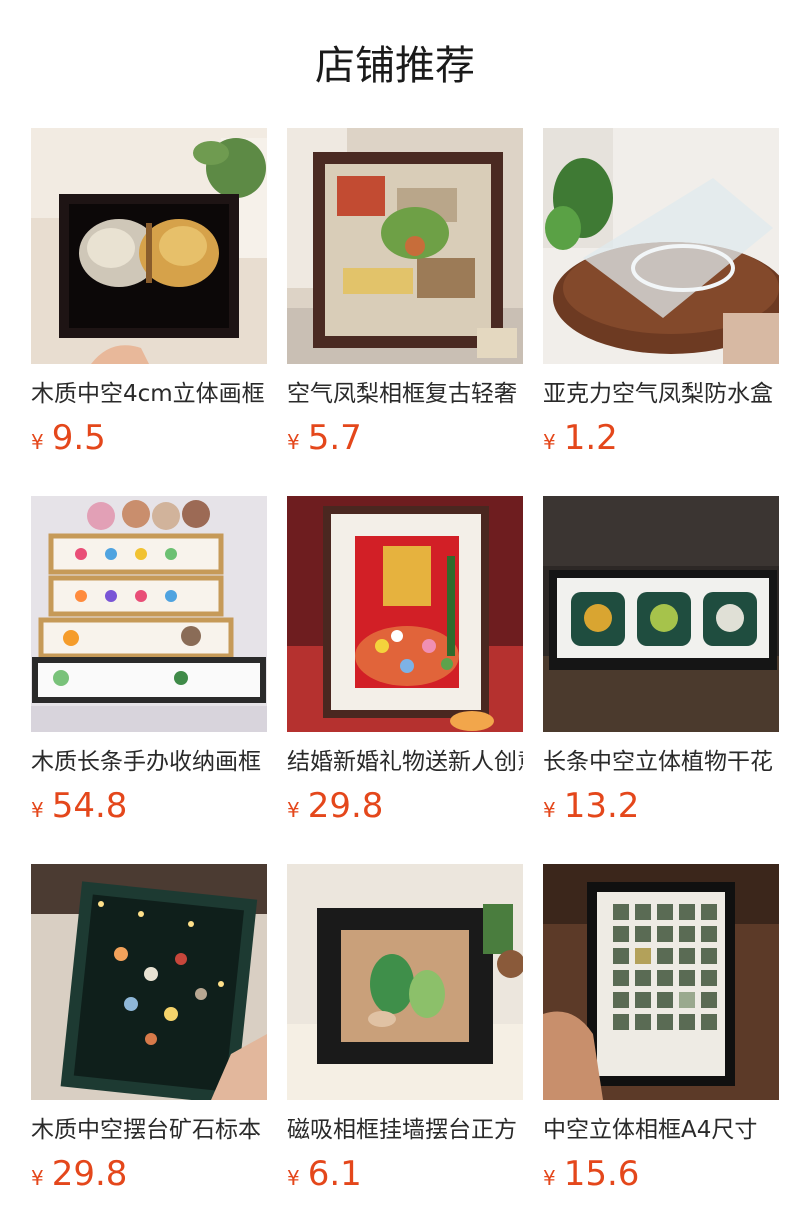 The image size is (790, 1232). Describe the element at coordinates (402, 1130) in the screenshot. I see `product-name: 磁吸相框挂墙摆台正方` at that location.